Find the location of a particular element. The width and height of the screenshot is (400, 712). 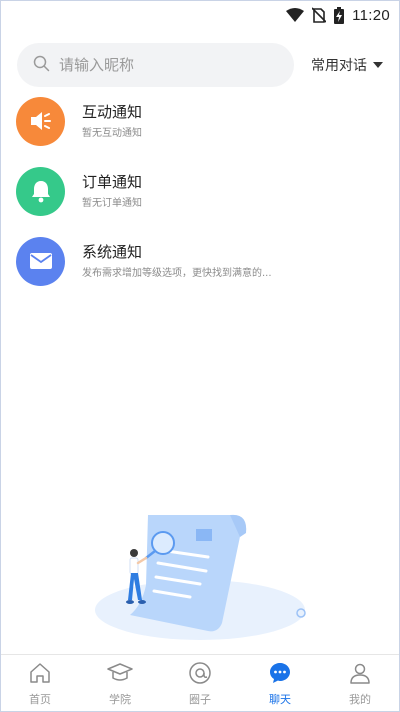

status-bar: 11:20 is located at coordinates (200, 15).